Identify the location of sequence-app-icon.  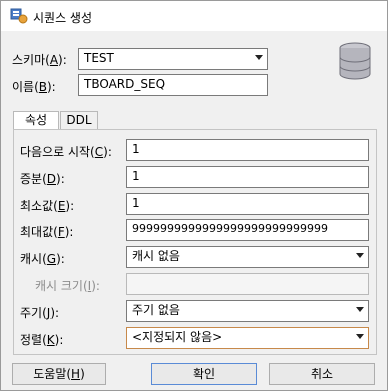
(19, 16).